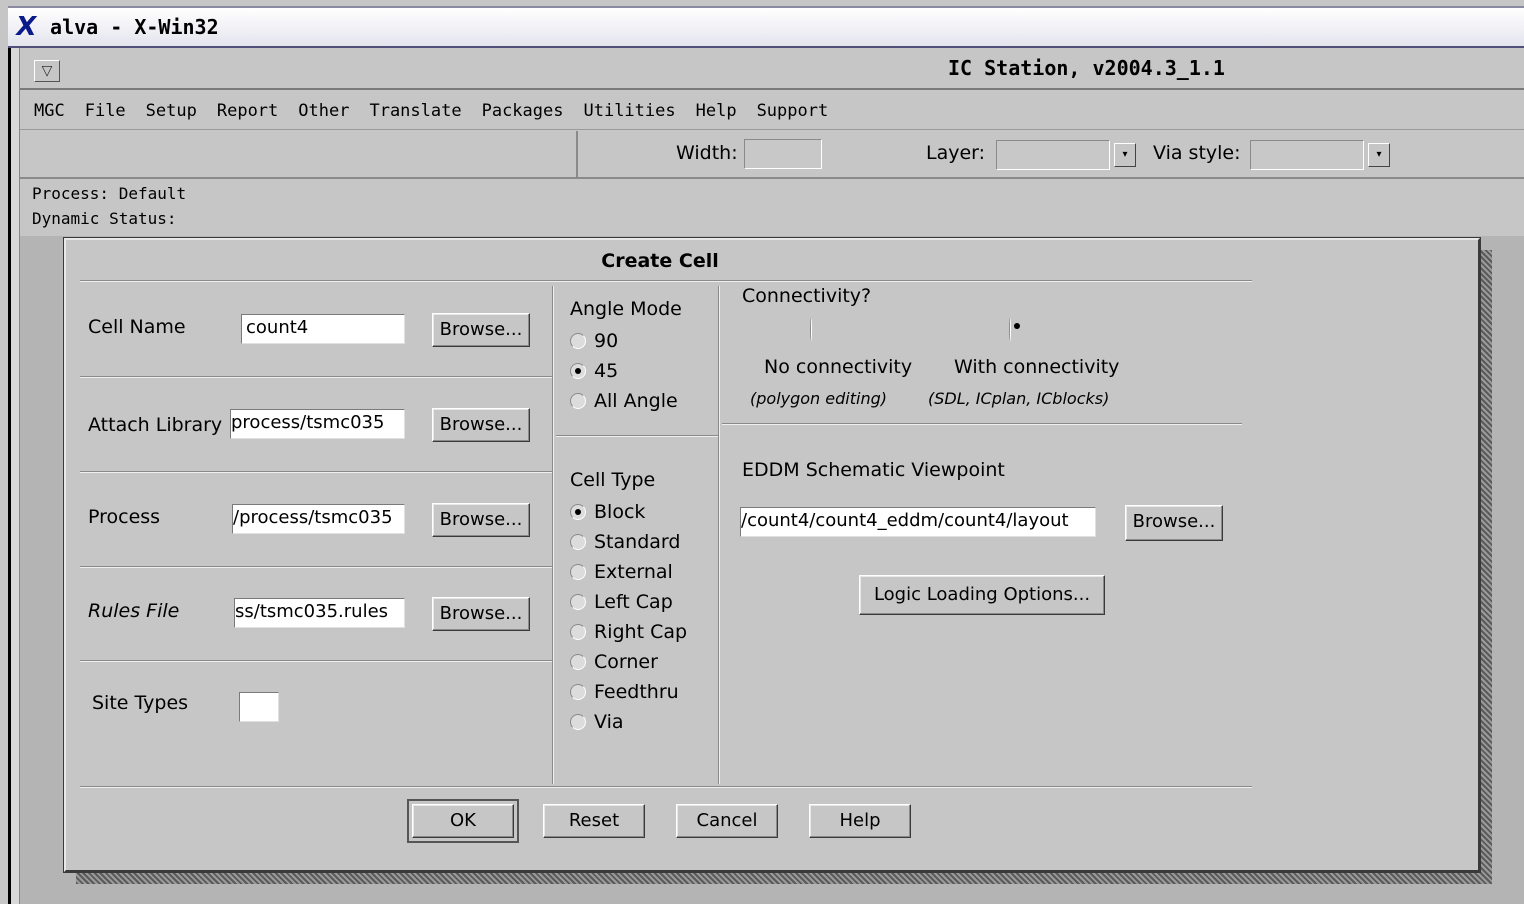 This screenshot has height=904, width=1524. What do you see at coordinates (323, 111) in the screenshot?
I see `menu-other: Other` at bounding box center [323, 111].